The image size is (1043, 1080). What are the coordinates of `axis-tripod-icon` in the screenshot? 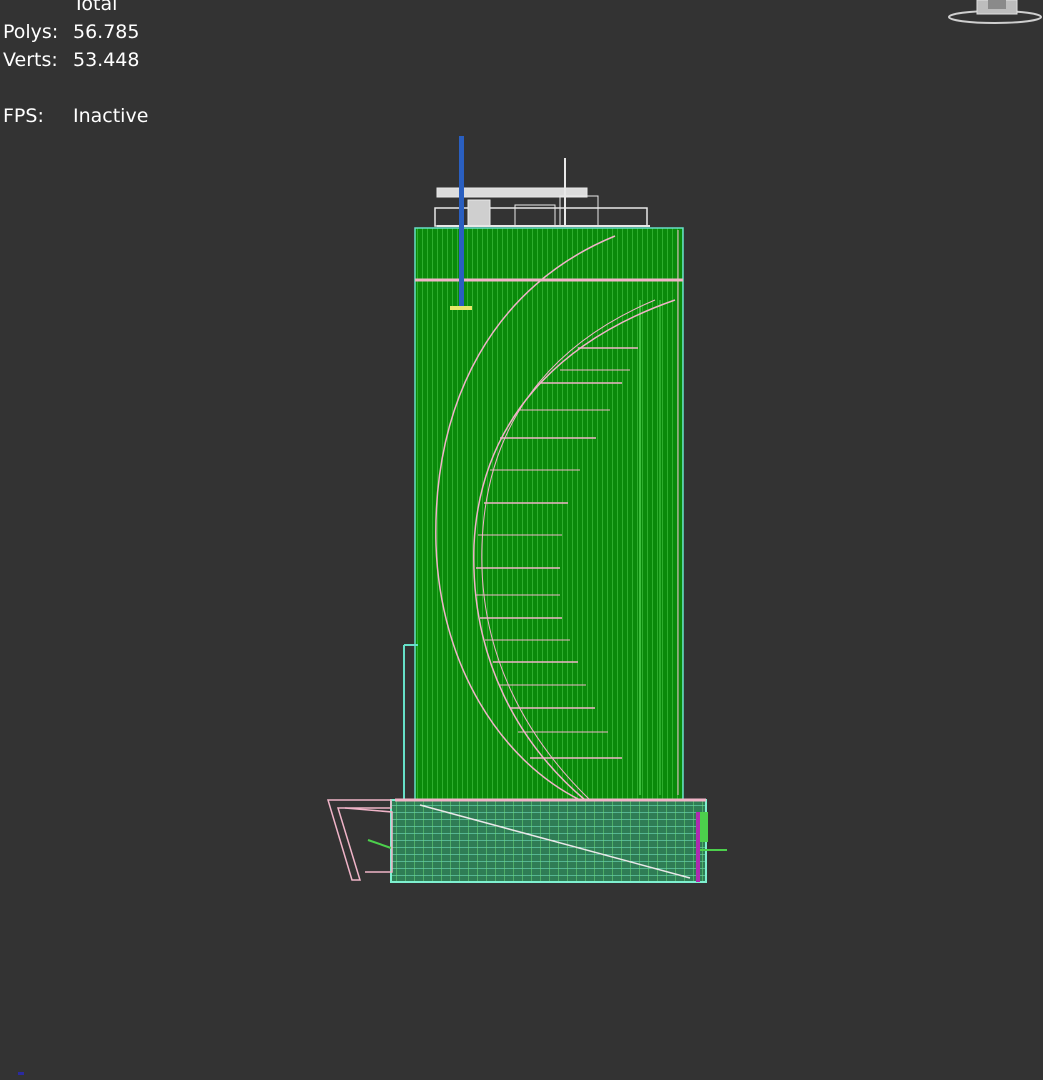 It's located at (21, 1073).